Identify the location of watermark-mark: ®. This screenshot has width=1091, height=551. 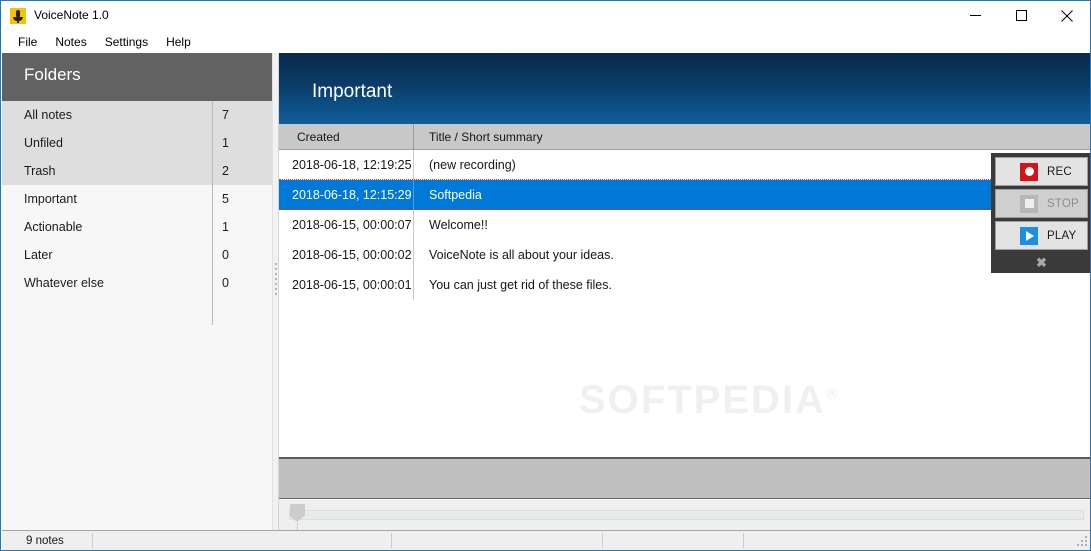
(832, 394).